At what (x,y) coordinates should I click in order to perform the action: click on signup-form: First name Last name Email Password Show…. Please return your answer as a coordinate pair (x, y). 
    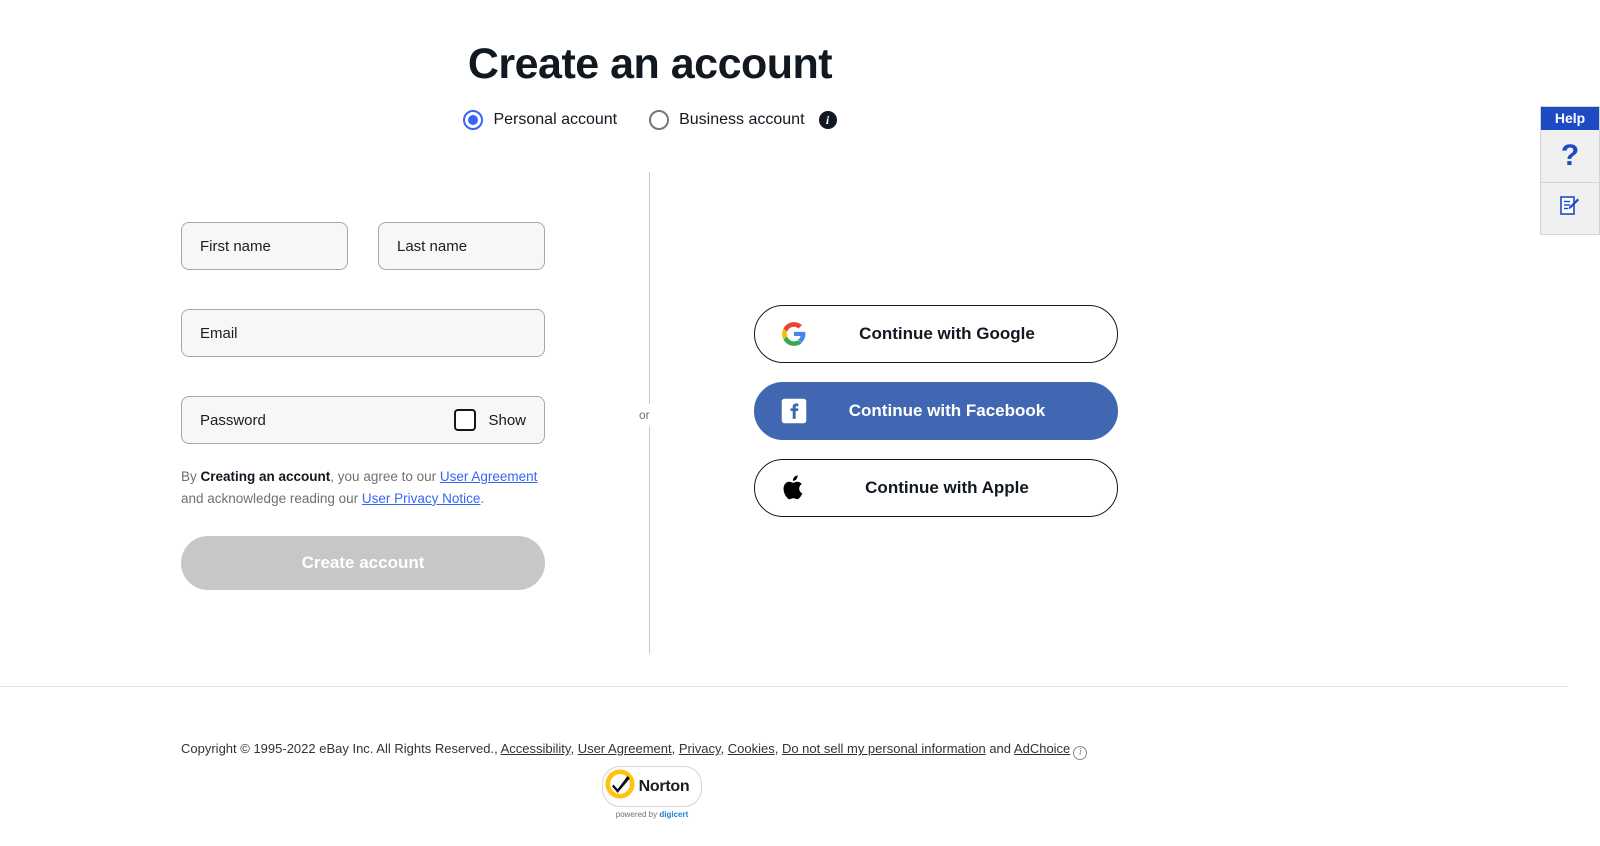
    Looking at the image, I should click on (363, 406).